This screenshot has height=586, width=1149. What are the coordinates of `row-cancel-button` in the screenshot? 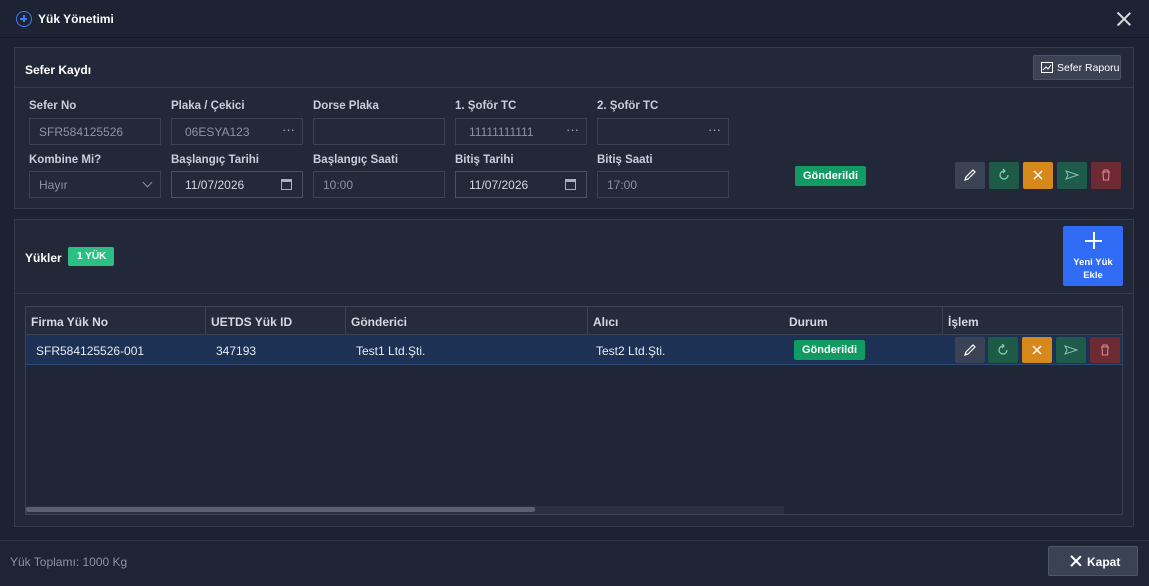 It's located at (1037, 350).